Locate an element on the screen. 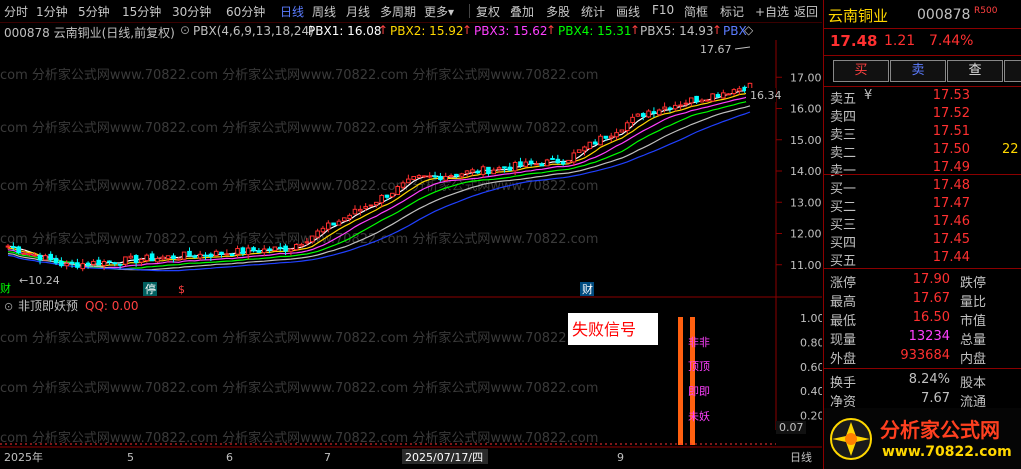  tab-monthly: 月线 is located at coordinates (358, 11).